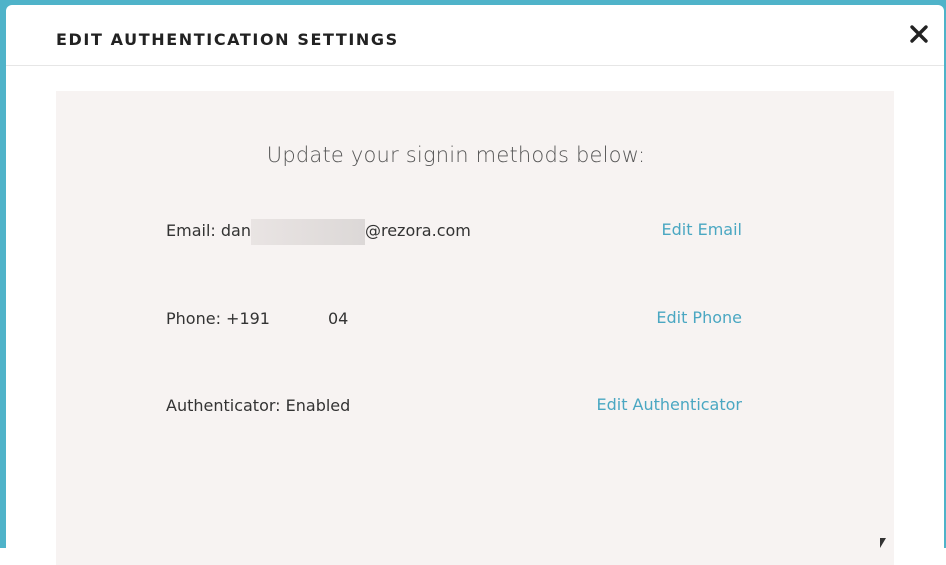 The image size is (946, 565). I want to click on email-label-prefix: Email: dan, so click(208, 230).